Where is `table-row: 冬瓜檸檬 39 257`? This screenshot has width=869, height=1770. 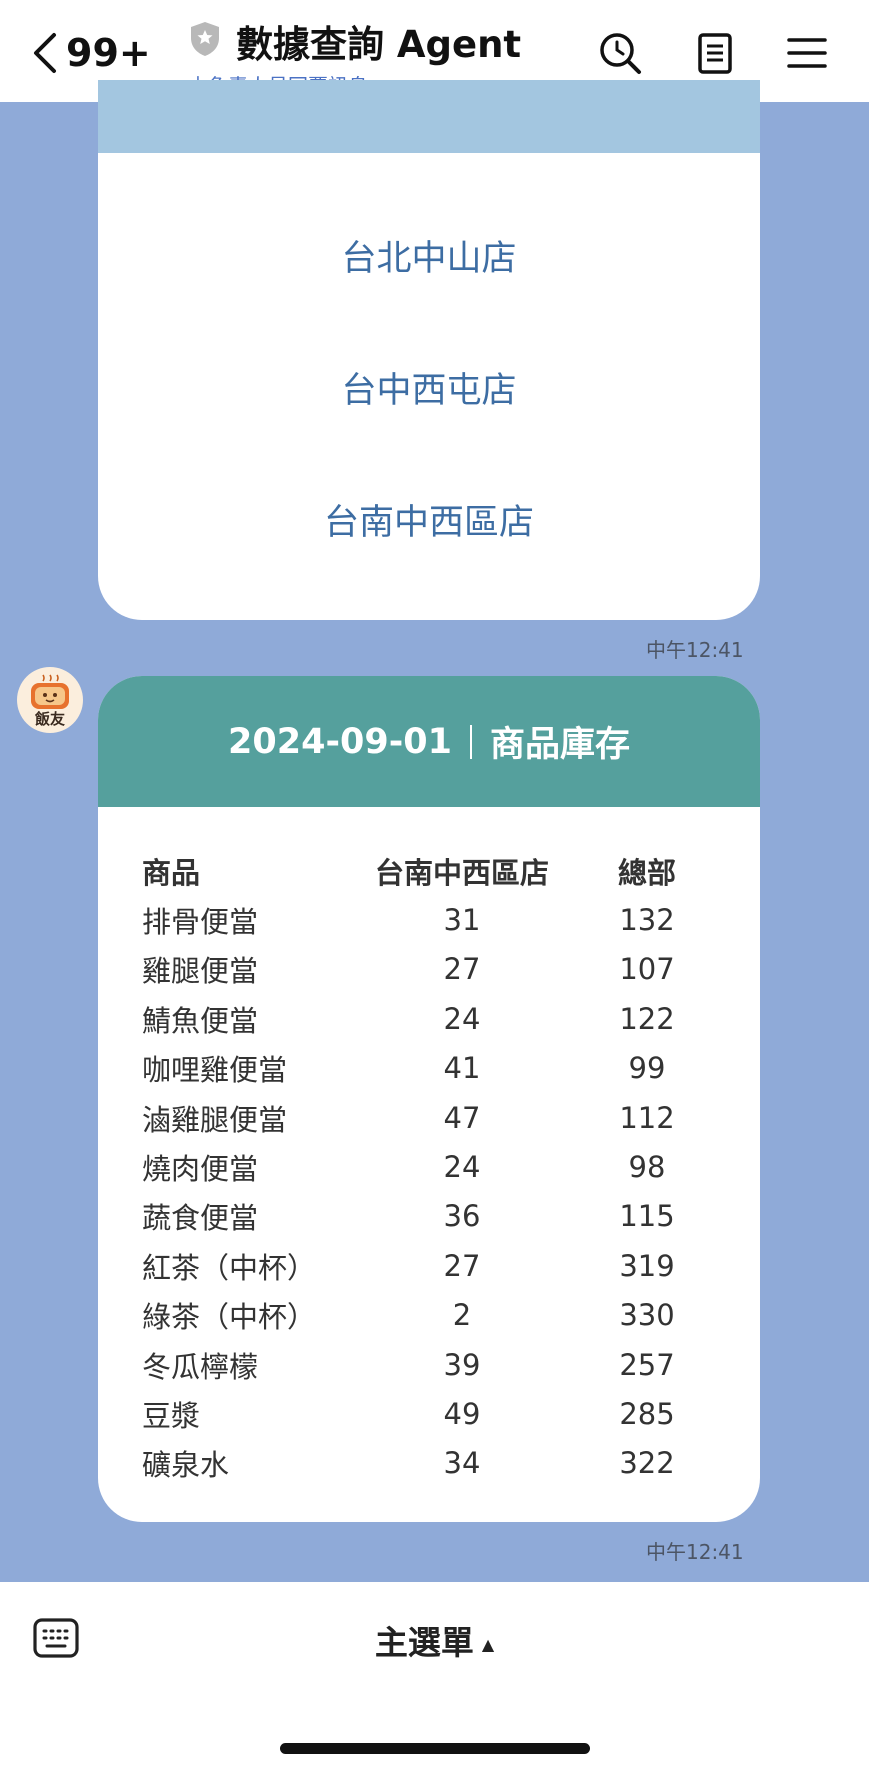 table-row: 冬瓜檸檬 39 257 is located at coordinates (437, 1364).